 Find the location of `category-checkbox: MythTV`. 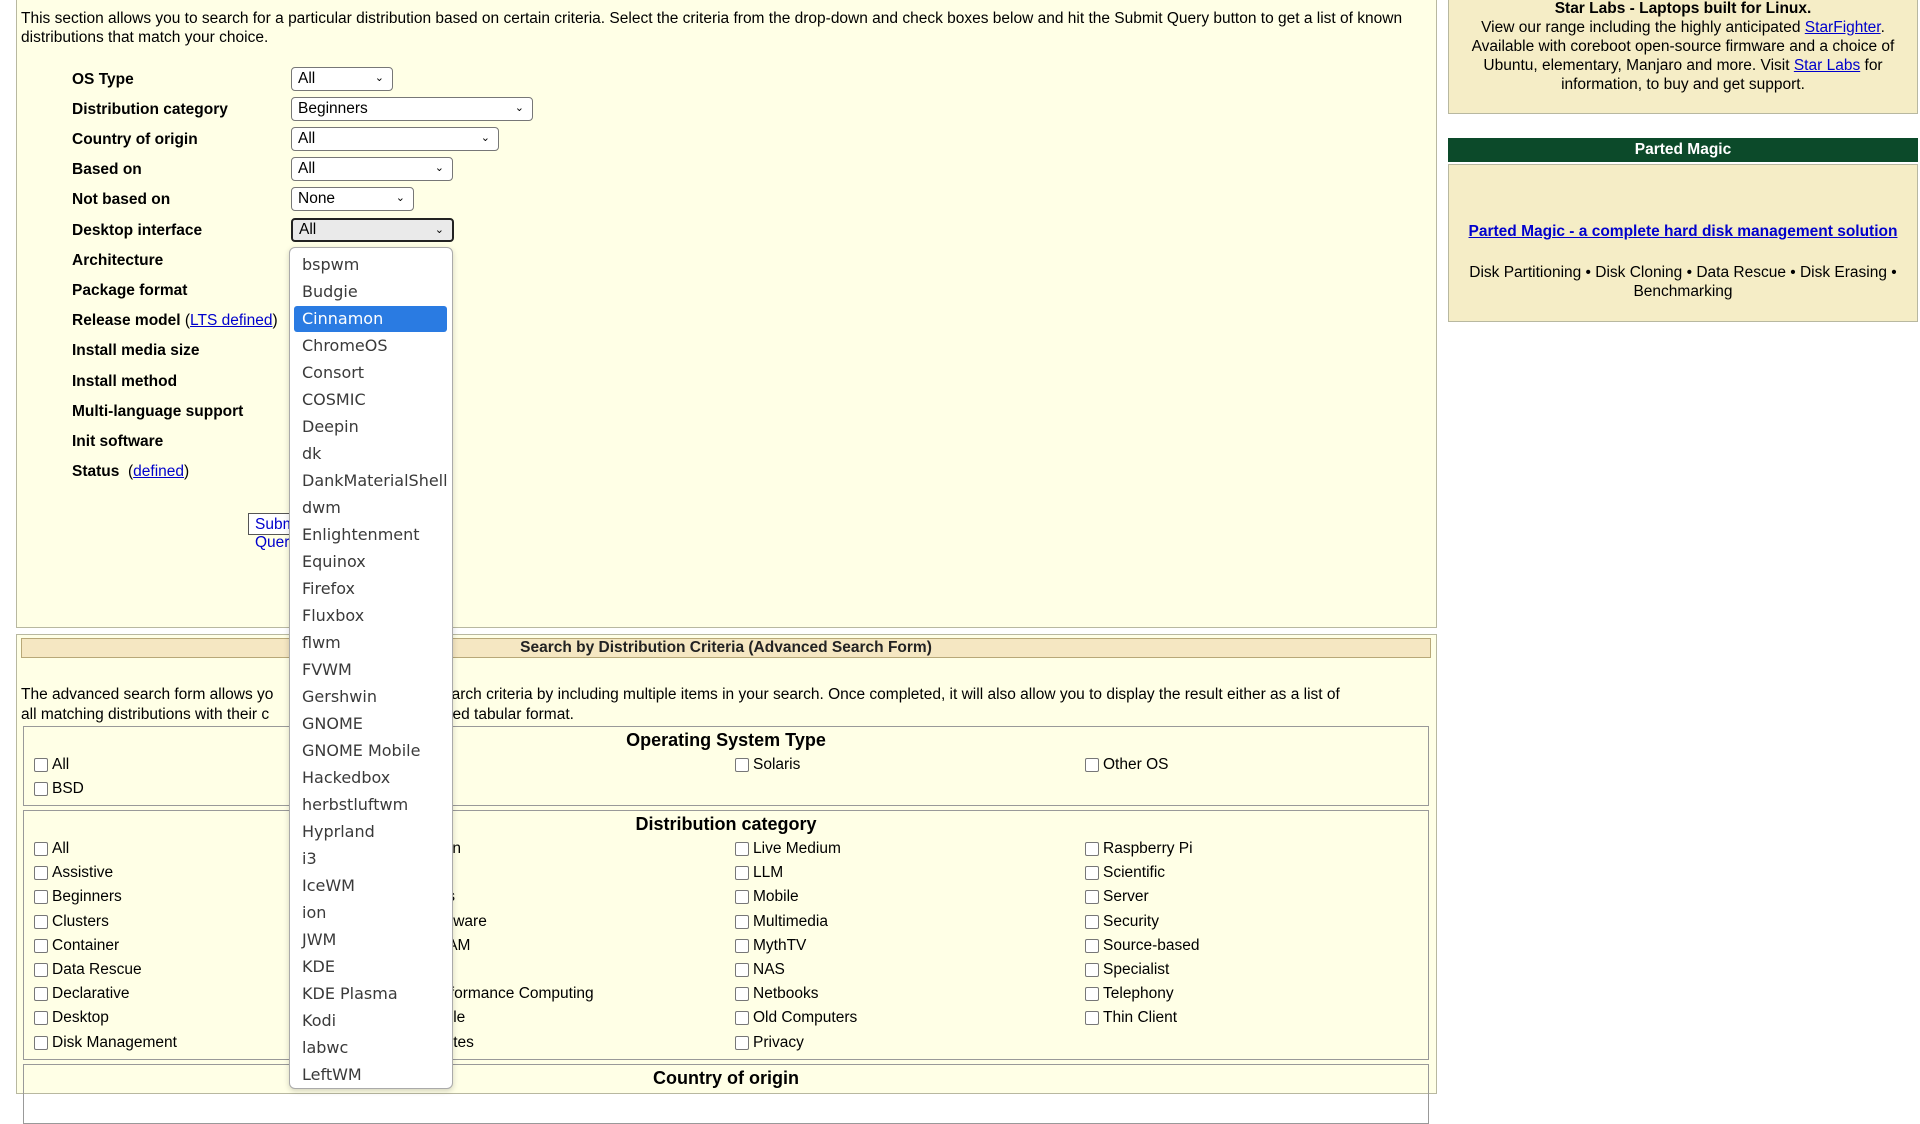

category-checkbox: MythTV is located at coordinates (770, 946).